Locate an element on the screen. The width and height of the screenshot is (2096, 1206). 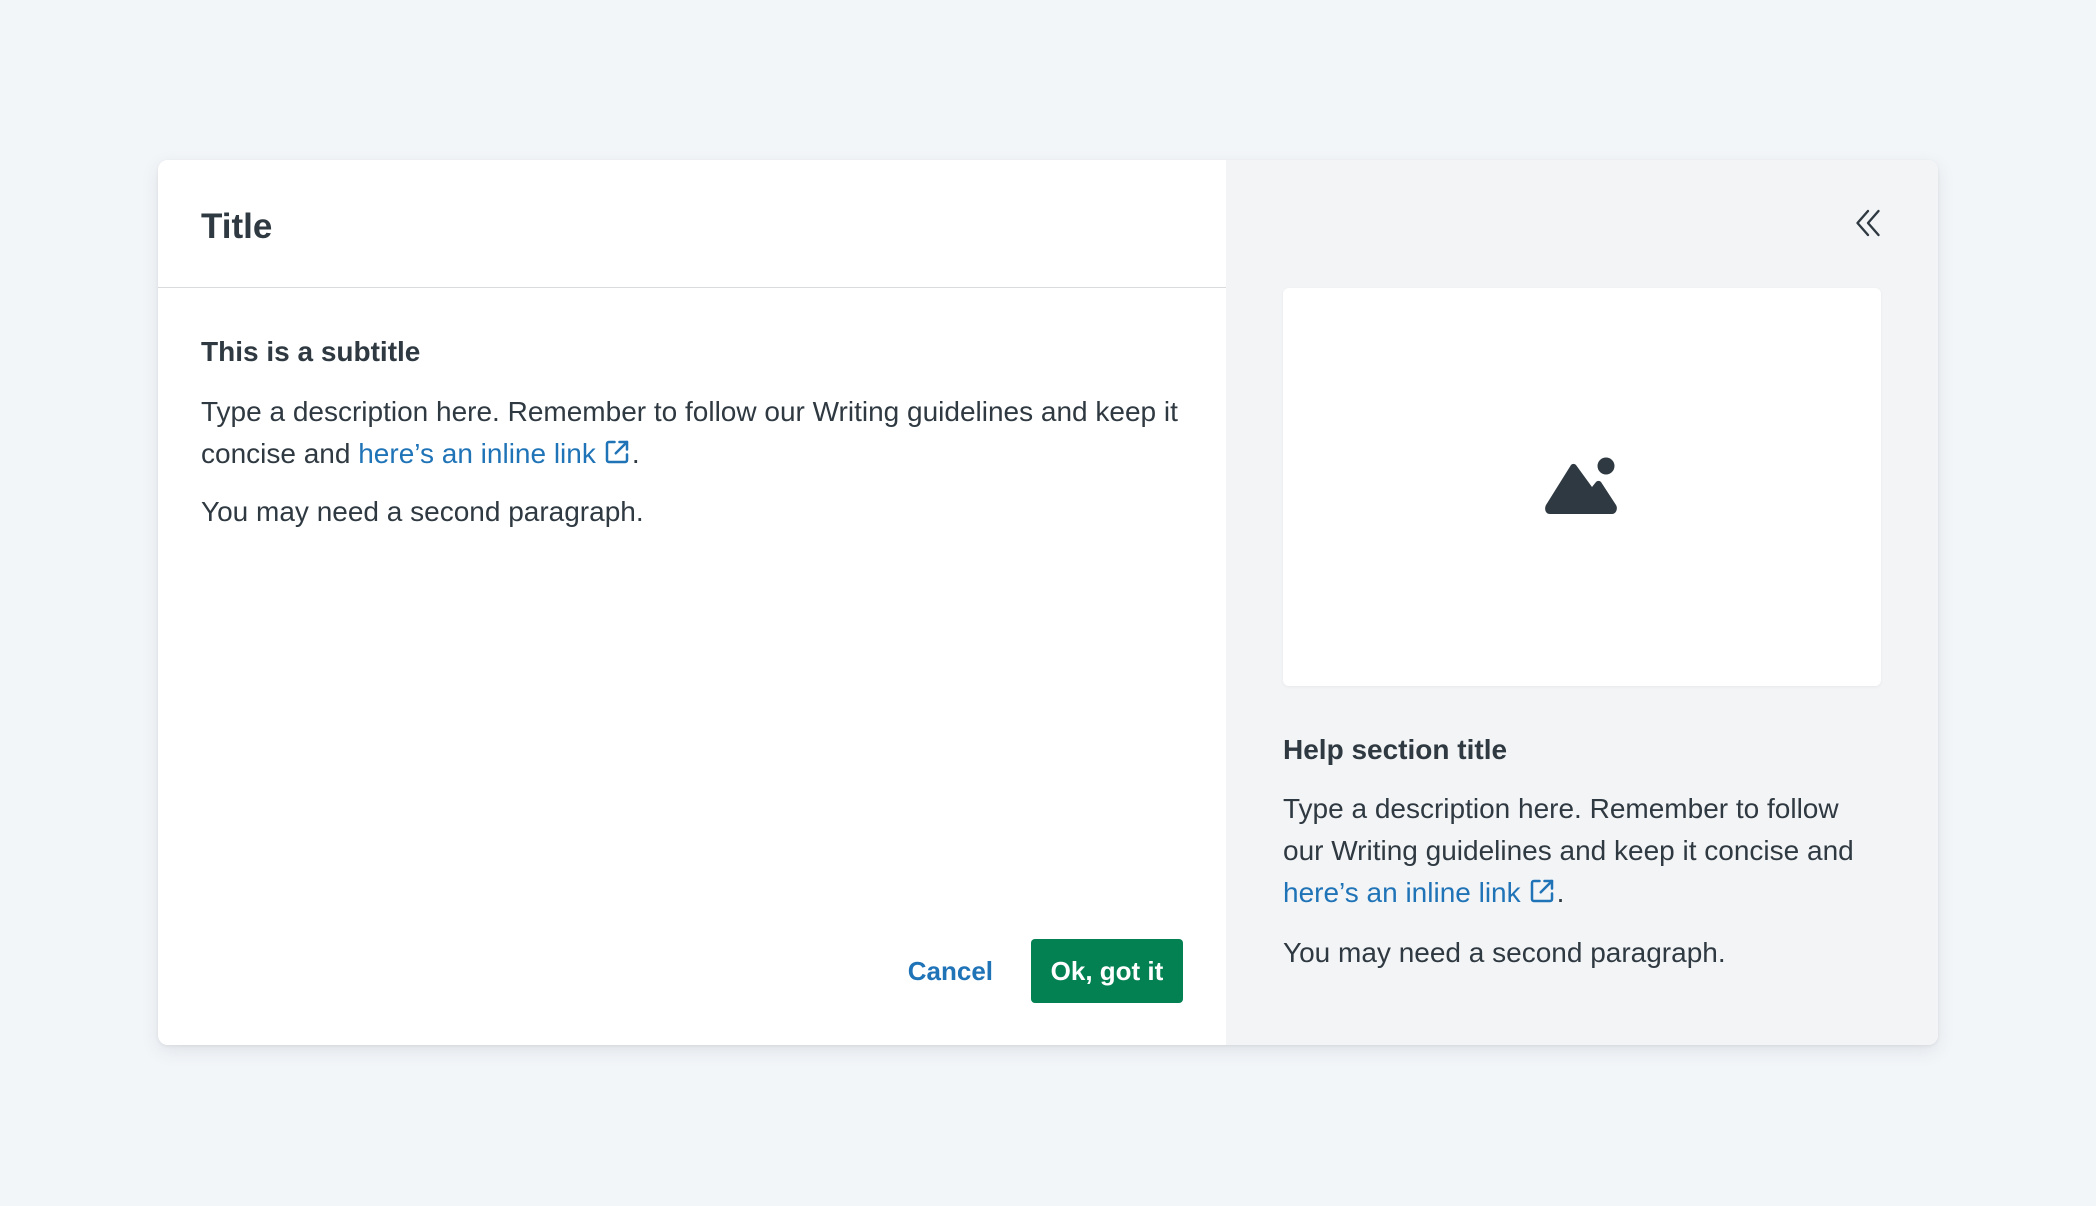
help-inline-link: here’s an inline link is located at coordinates (1420, 892).